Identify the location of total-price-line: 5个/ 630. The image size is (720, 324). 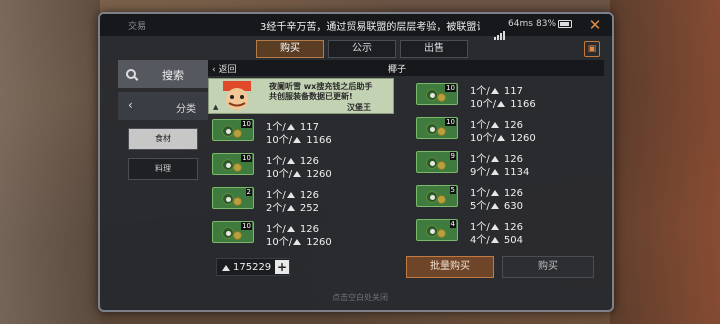
(496, 204).